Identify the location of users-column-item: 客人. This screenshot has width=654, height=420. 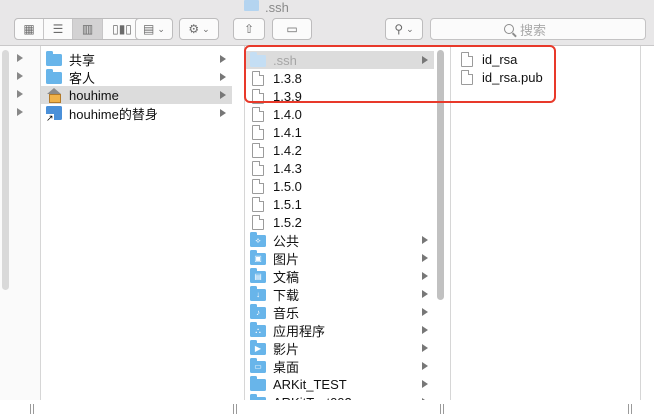
(136, 77).